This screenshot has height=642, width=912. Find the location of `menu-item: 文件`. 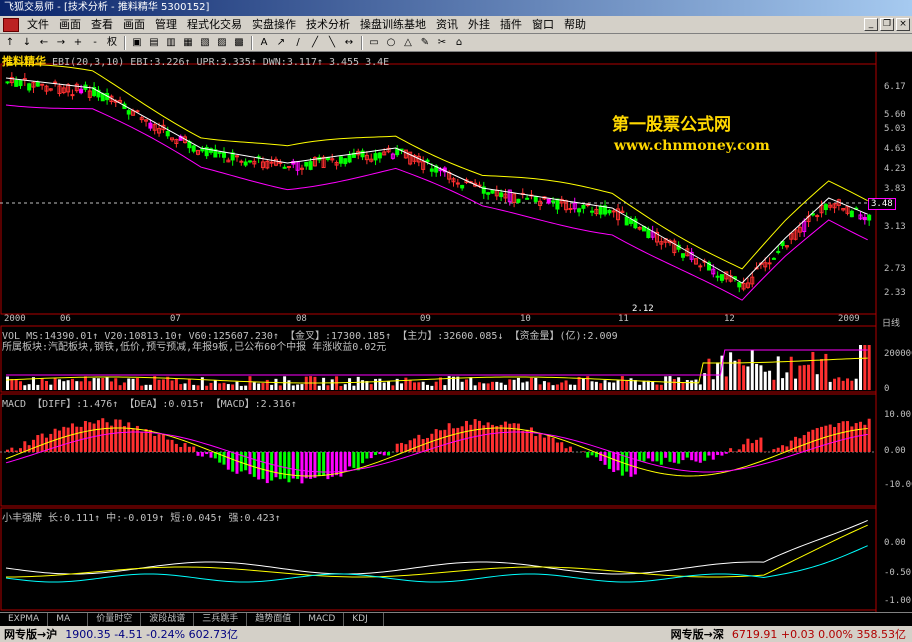

menu-item: 文件 is located at coordinates (38, 25).